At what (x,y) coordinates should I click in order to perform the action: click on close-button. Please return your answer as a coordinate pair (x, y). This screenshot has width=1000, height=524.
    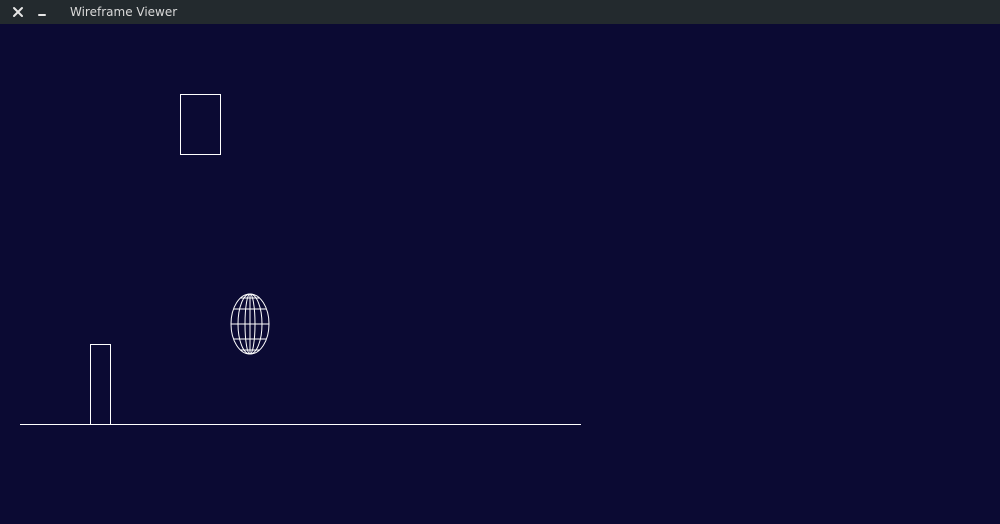
    Looking at the image, I should click on (18, 12).